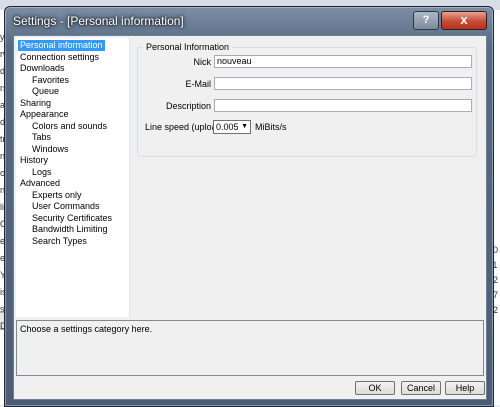  What do you see at coordinates (69, 126) in the screenshot?
I see `tree-item: Colors and sounds` at bounding box center [69, 126].